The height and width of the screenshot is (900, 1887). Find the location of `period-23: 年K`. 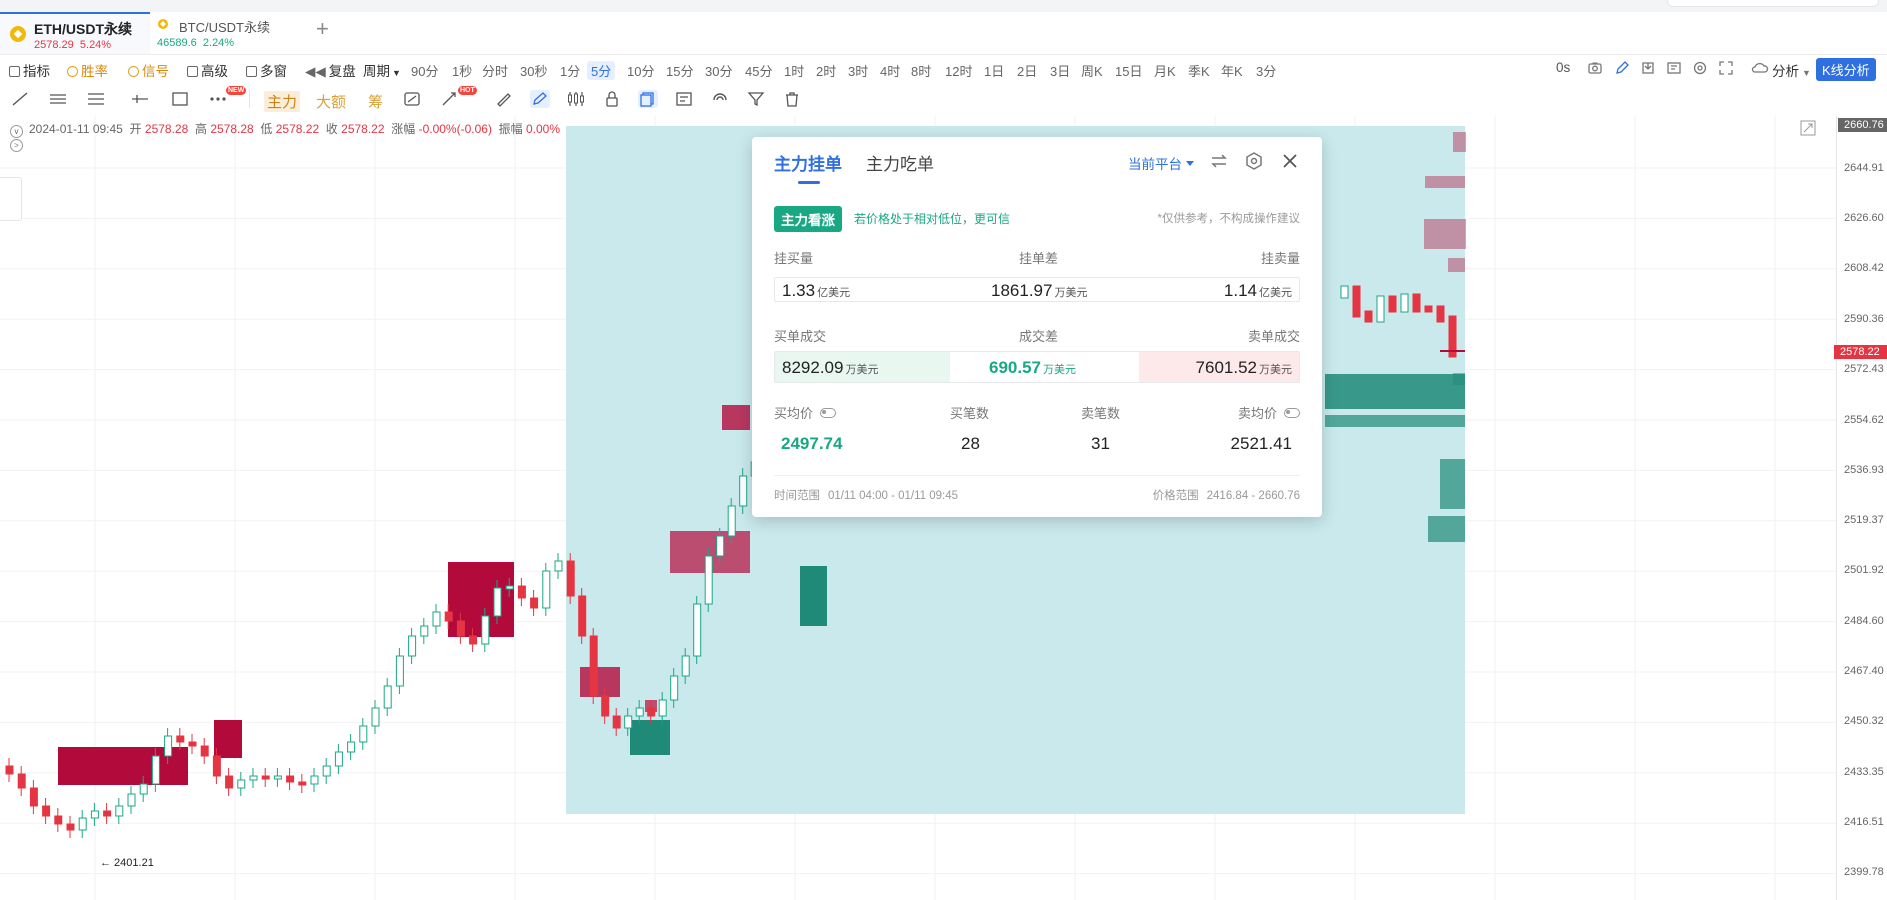

period-23: 年K is located at coordinates (1232, 70).